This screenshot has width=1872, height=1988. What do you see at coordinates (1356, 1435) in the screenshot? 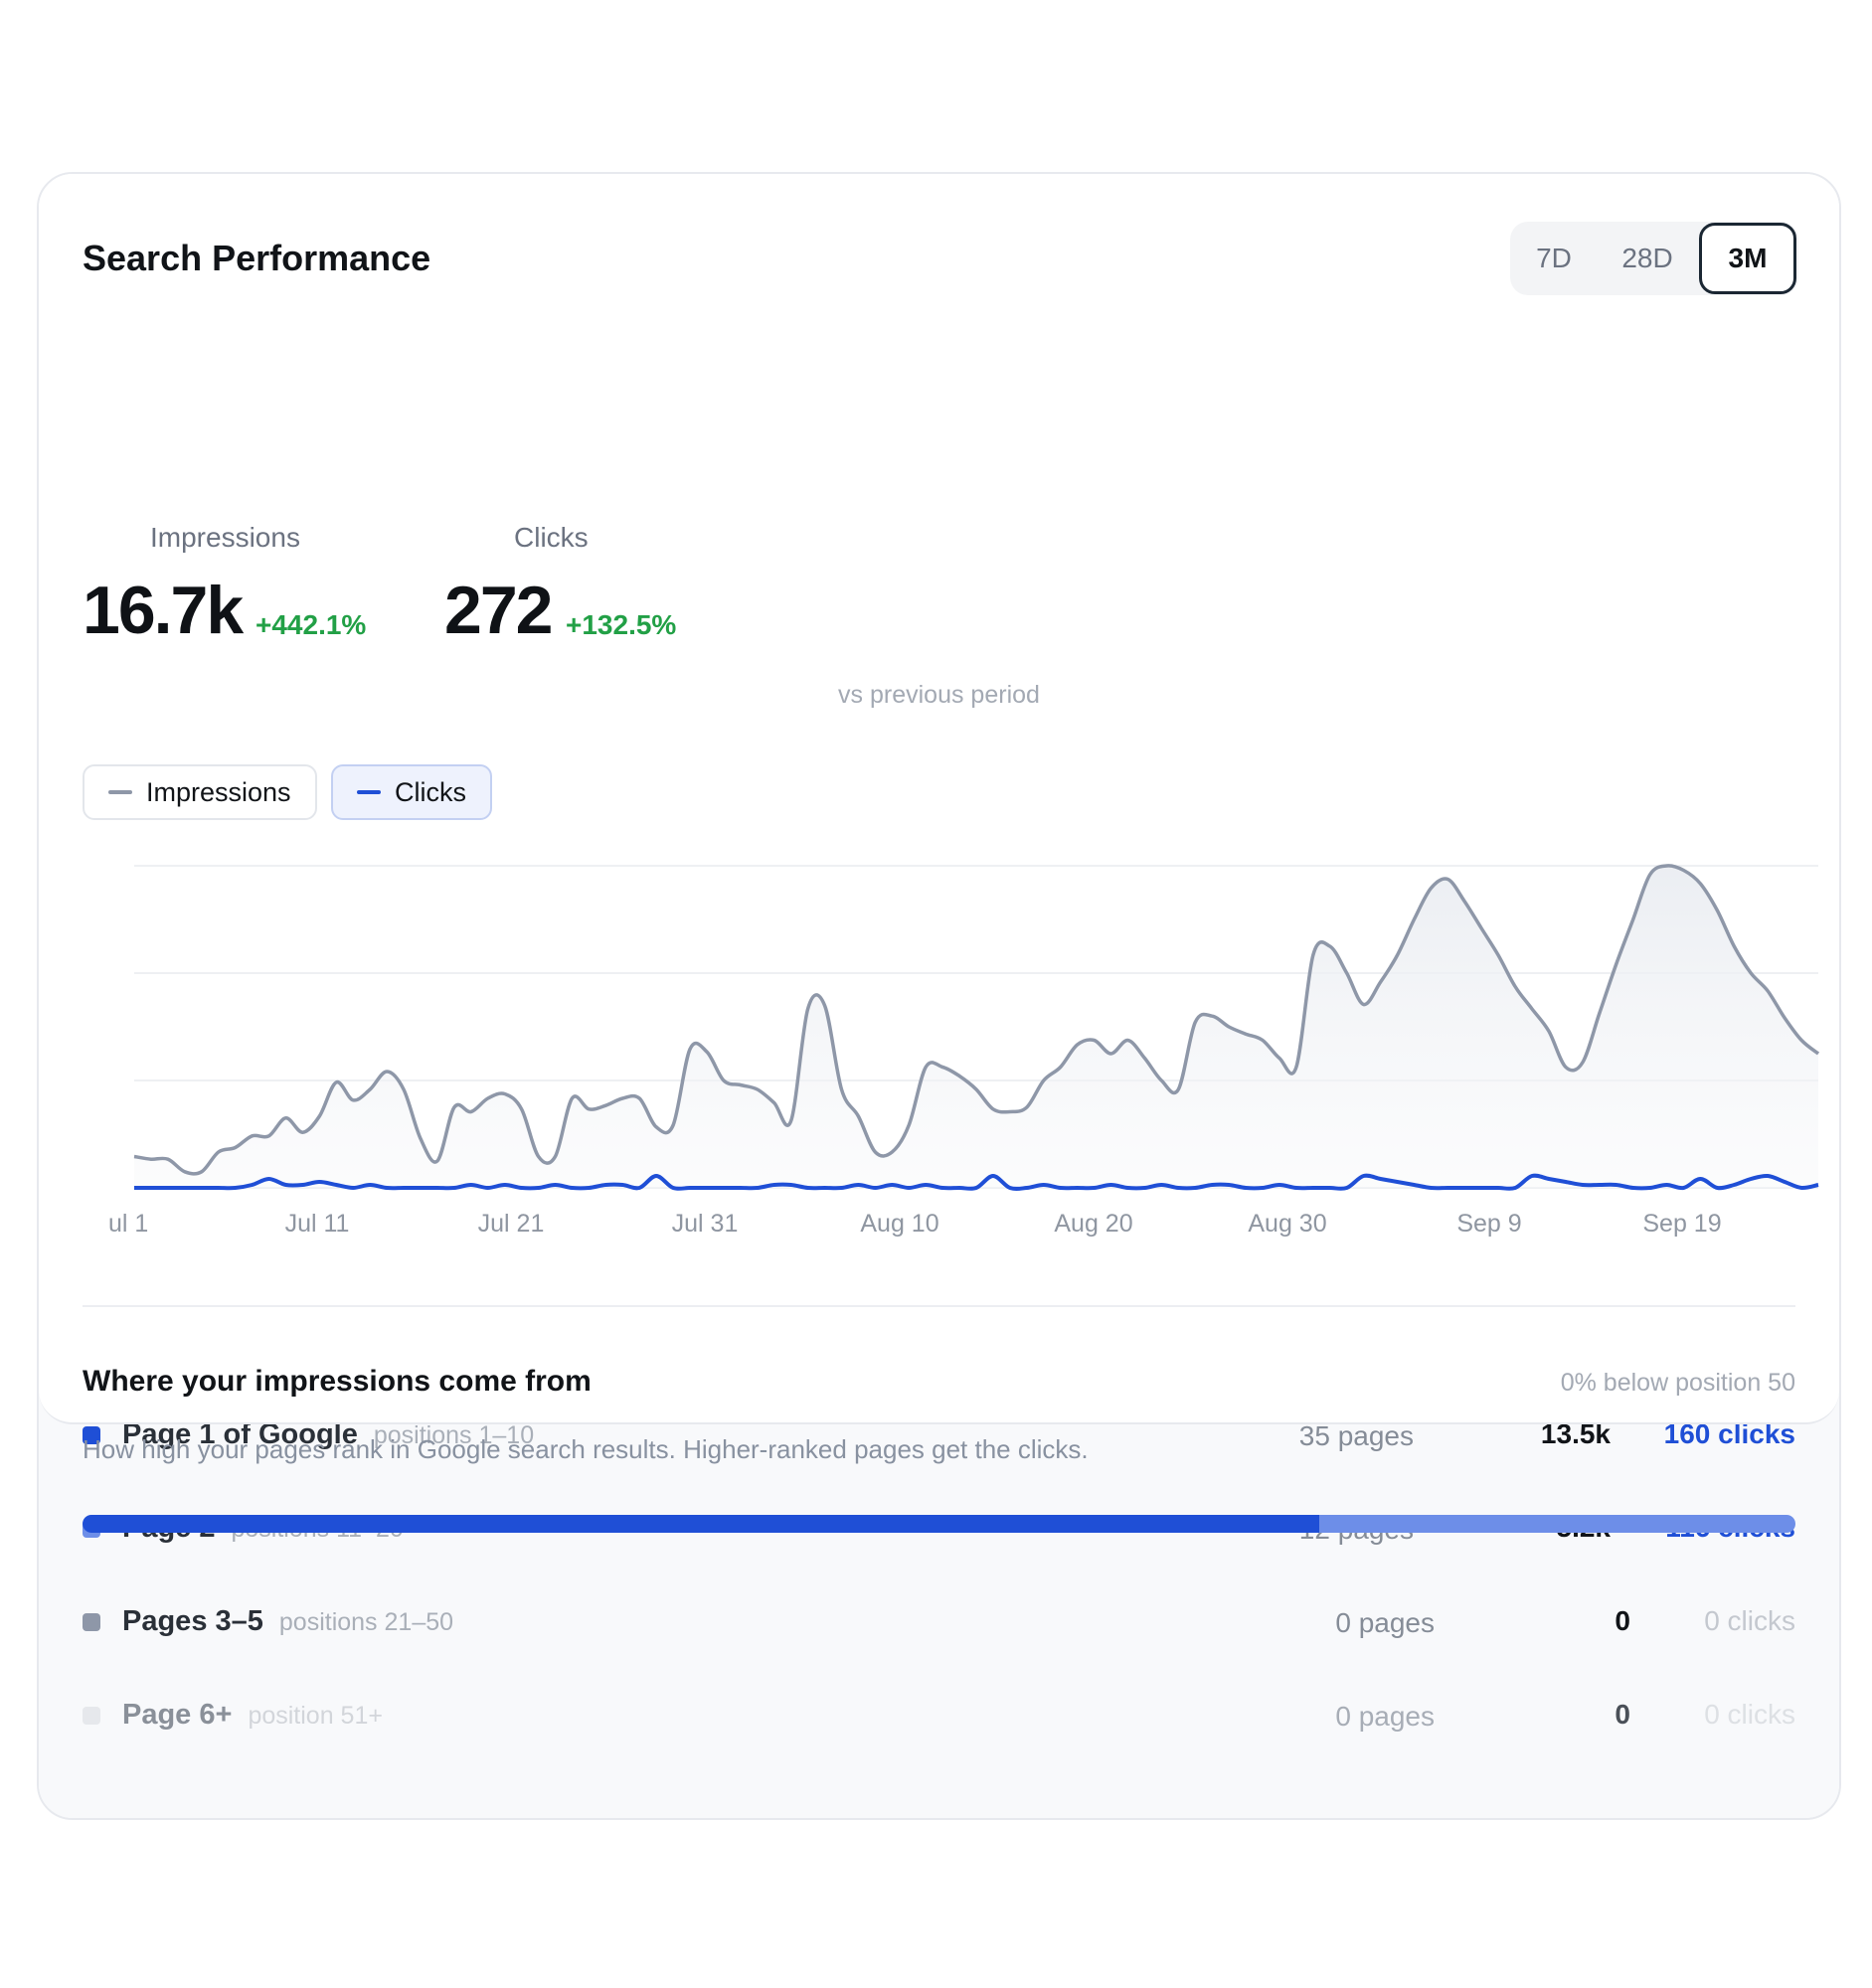
I see `rank-row-pages: 35 pages` at bounding box center [1356, 1435].